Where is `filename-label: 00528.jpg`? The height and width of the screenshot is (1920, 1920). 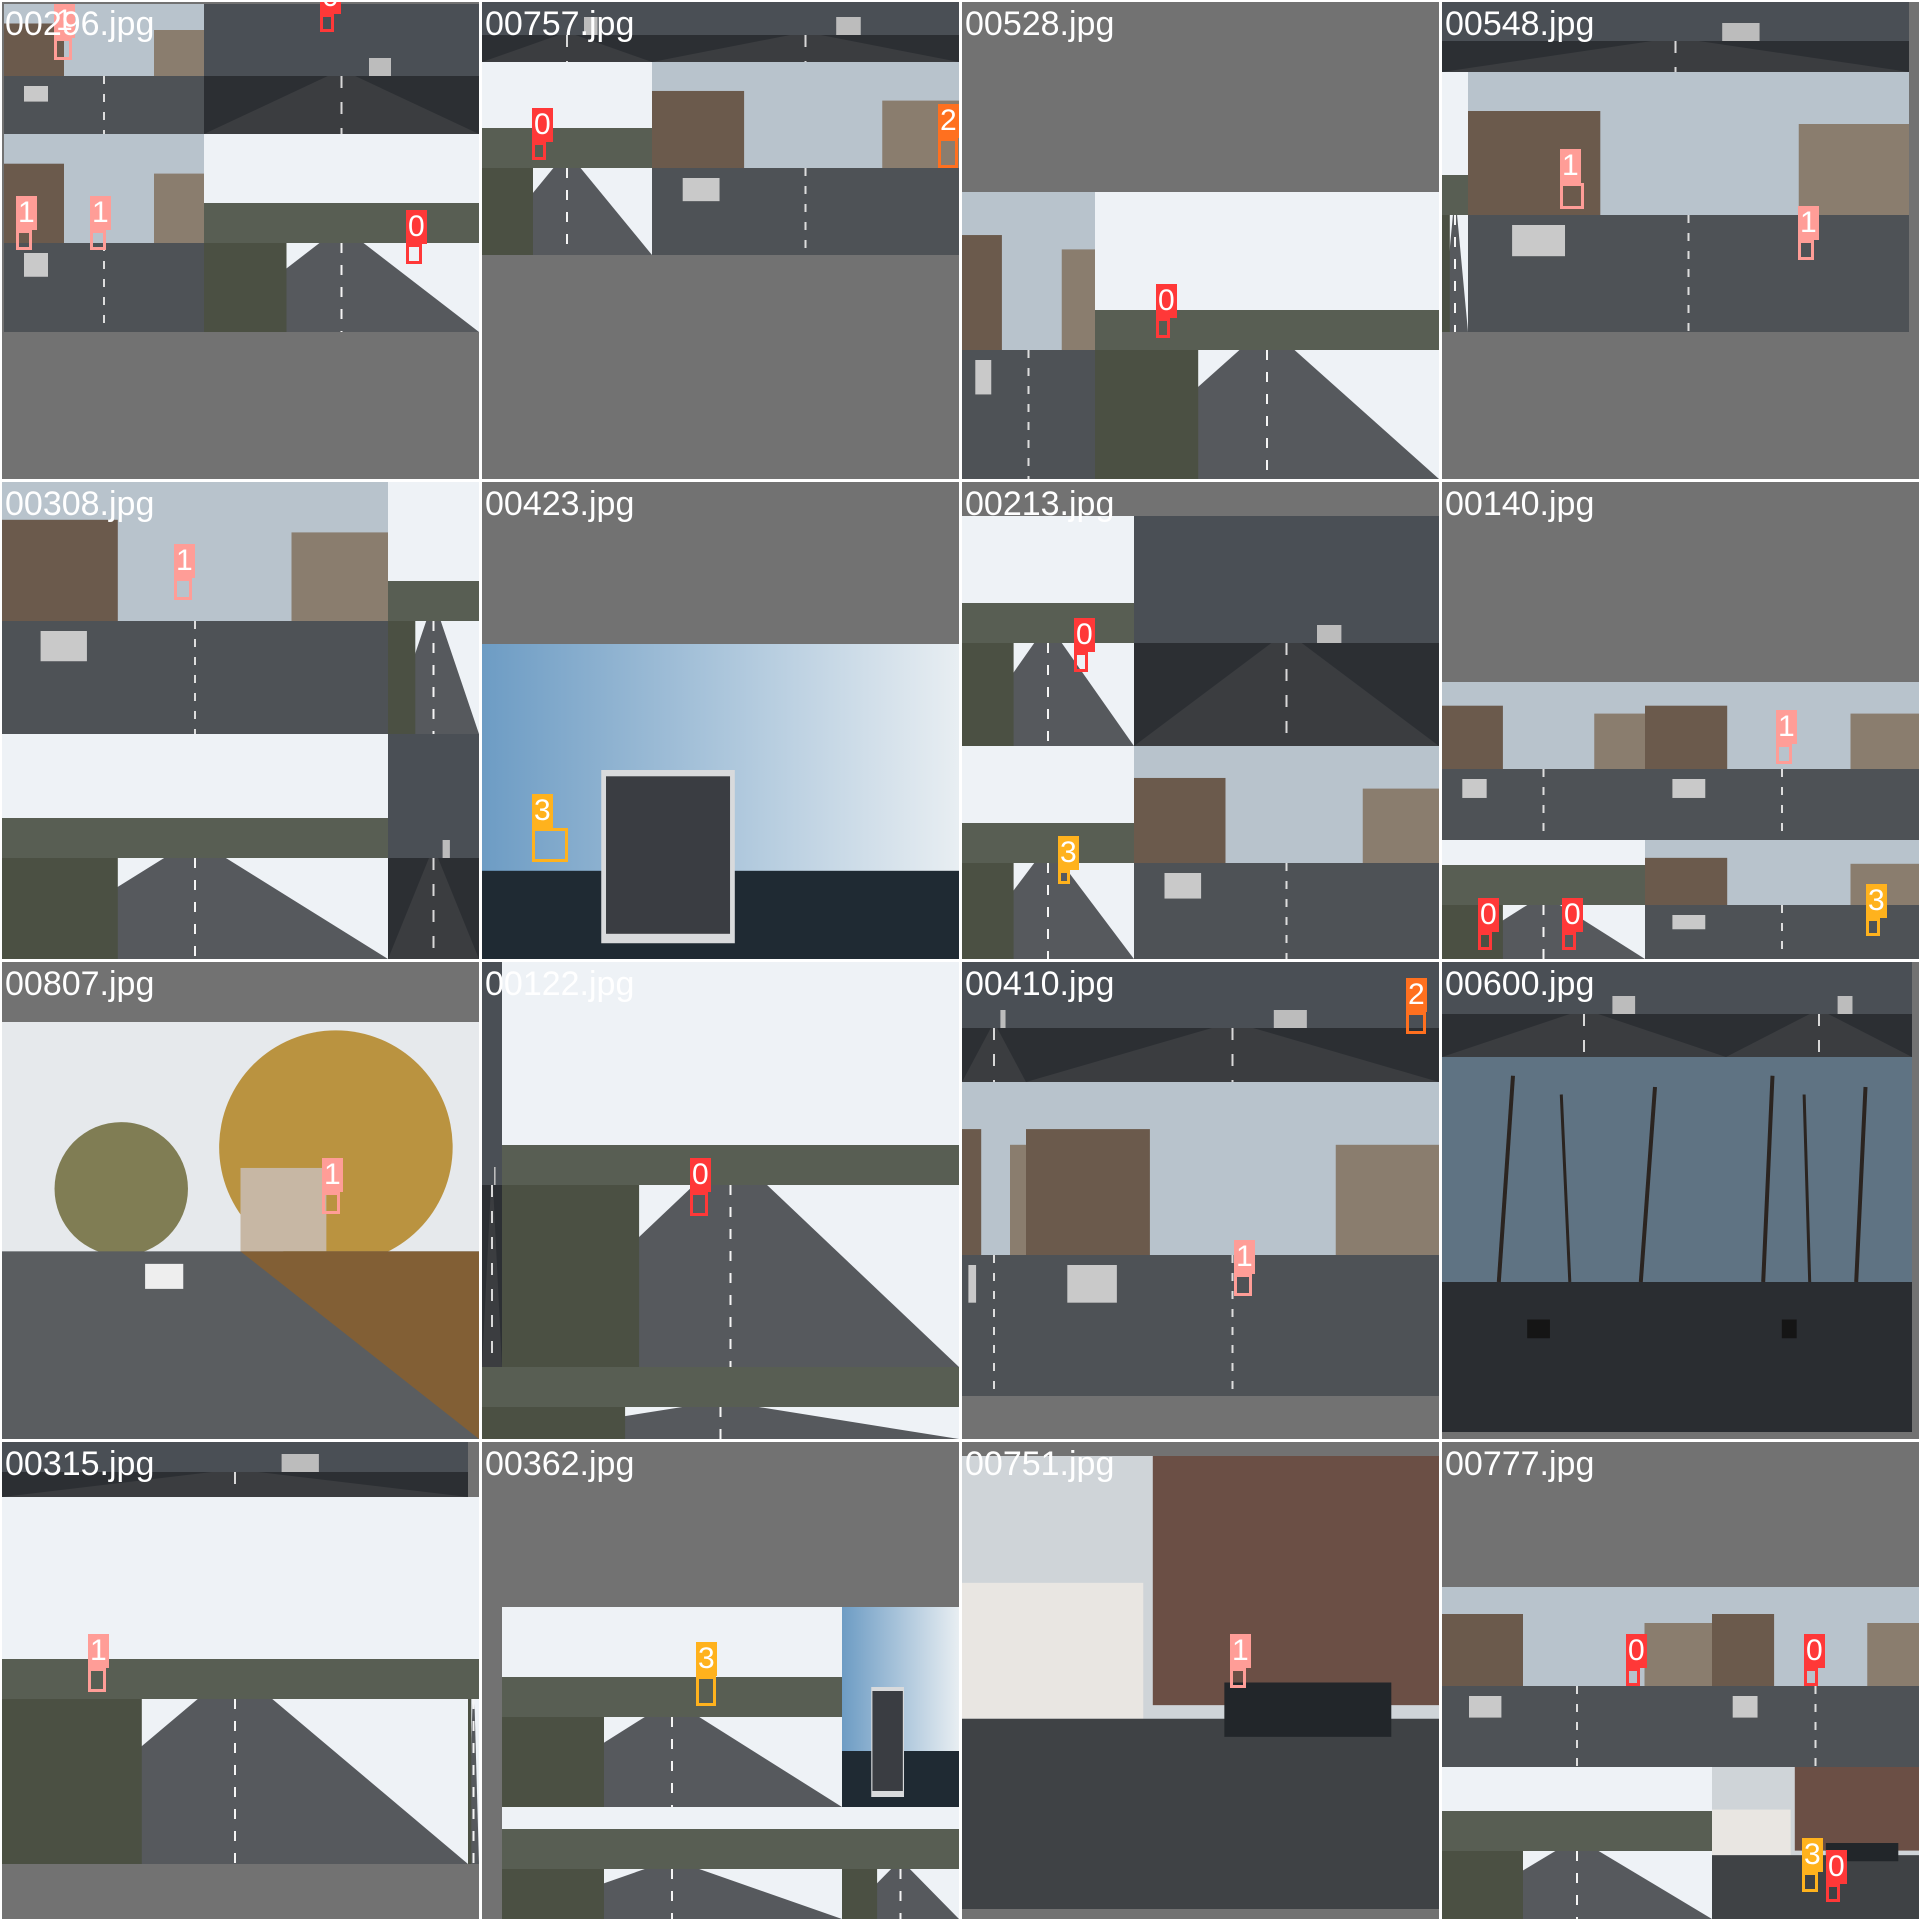
filename-label: 00528.jpg is located at coordinates (1040, 24).